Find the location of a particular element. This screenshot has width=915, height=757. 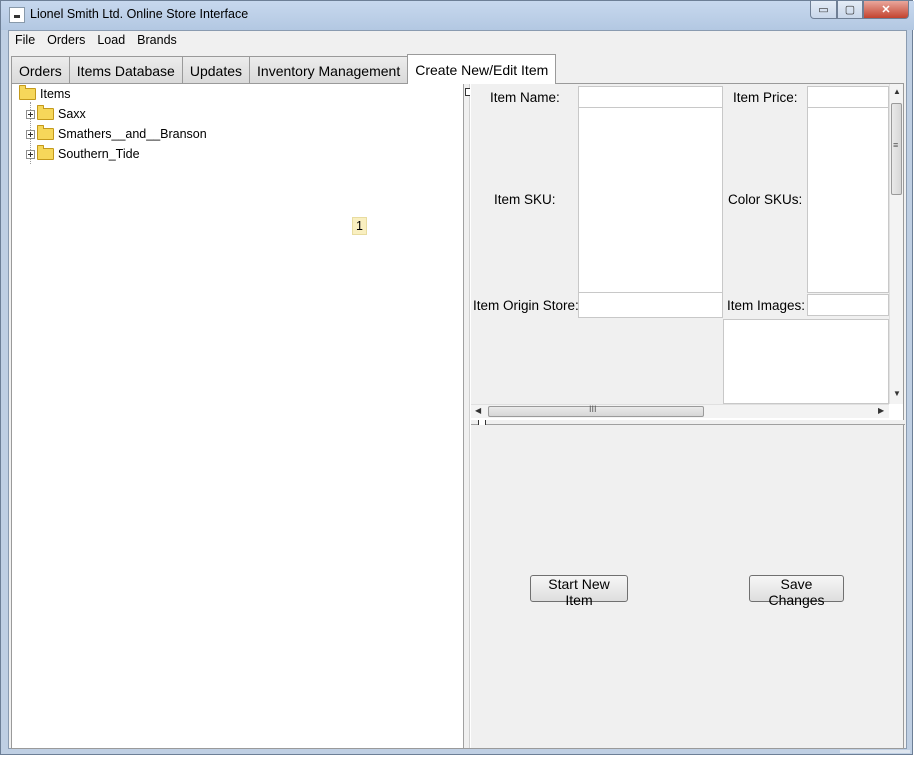

form-vertical-scrollbar: ▲ ≡ ▼ is located at coordinates (896, 244).